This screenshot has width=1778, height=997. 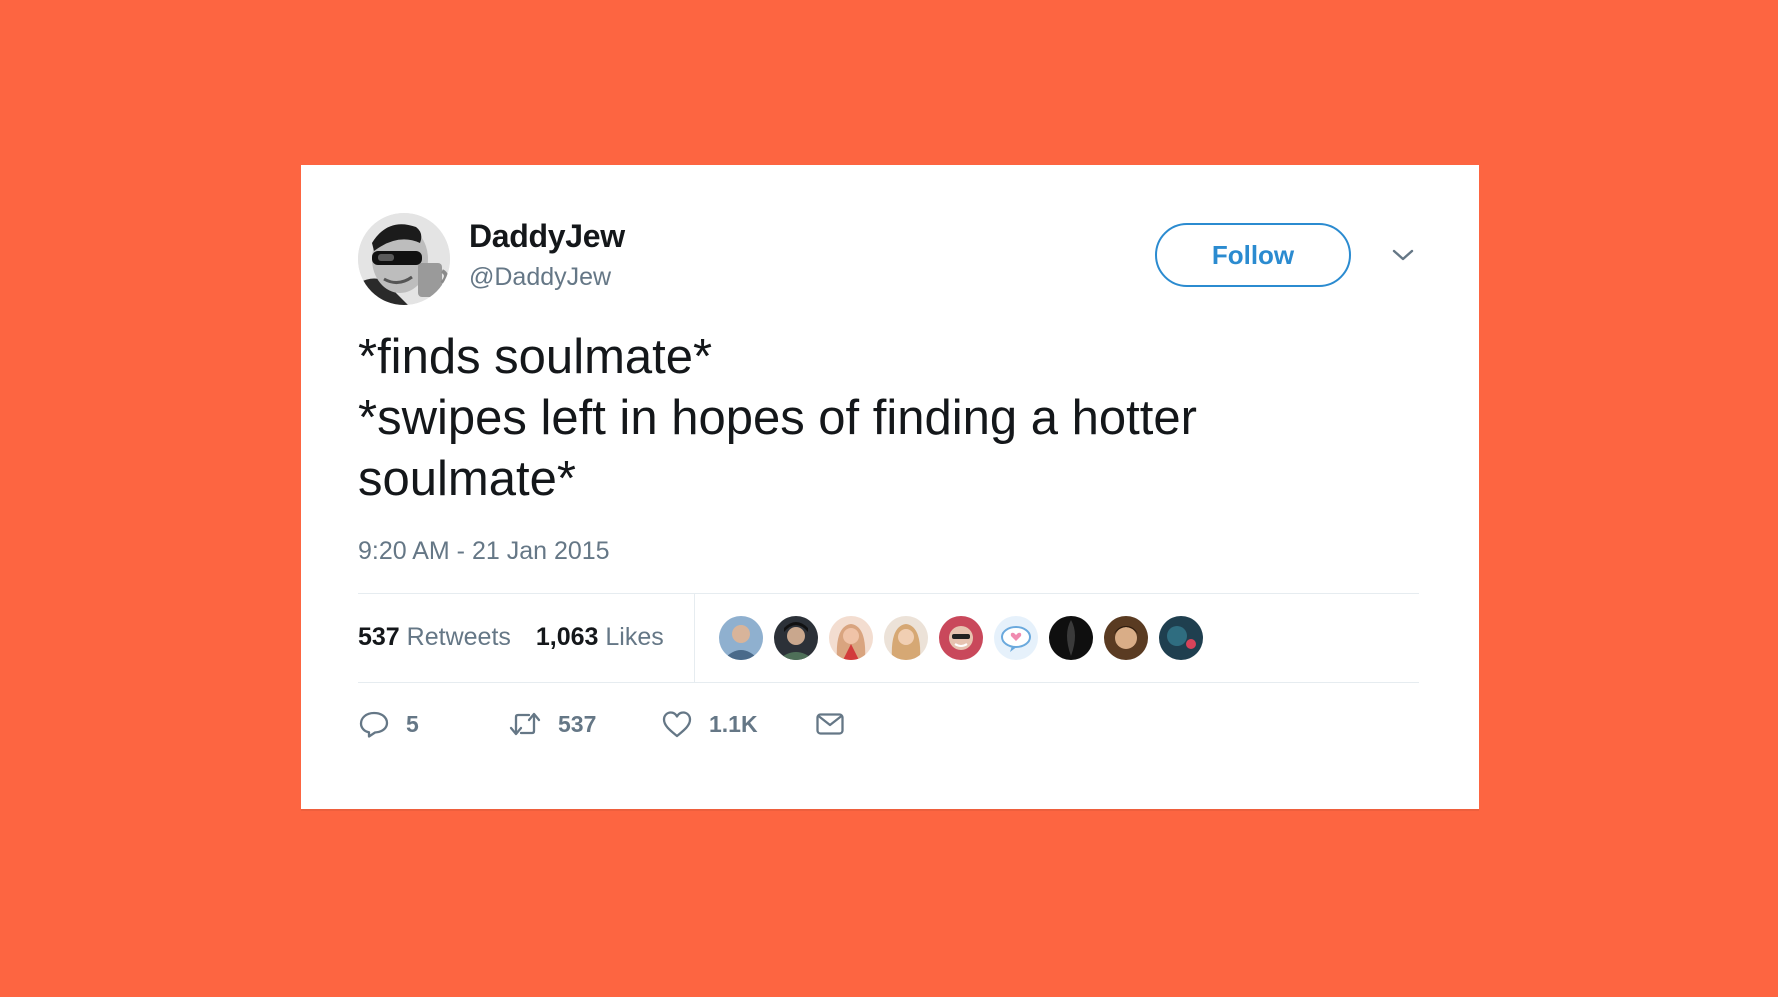 I want to click on retweets-count: 537, so click(x=379, y=637).